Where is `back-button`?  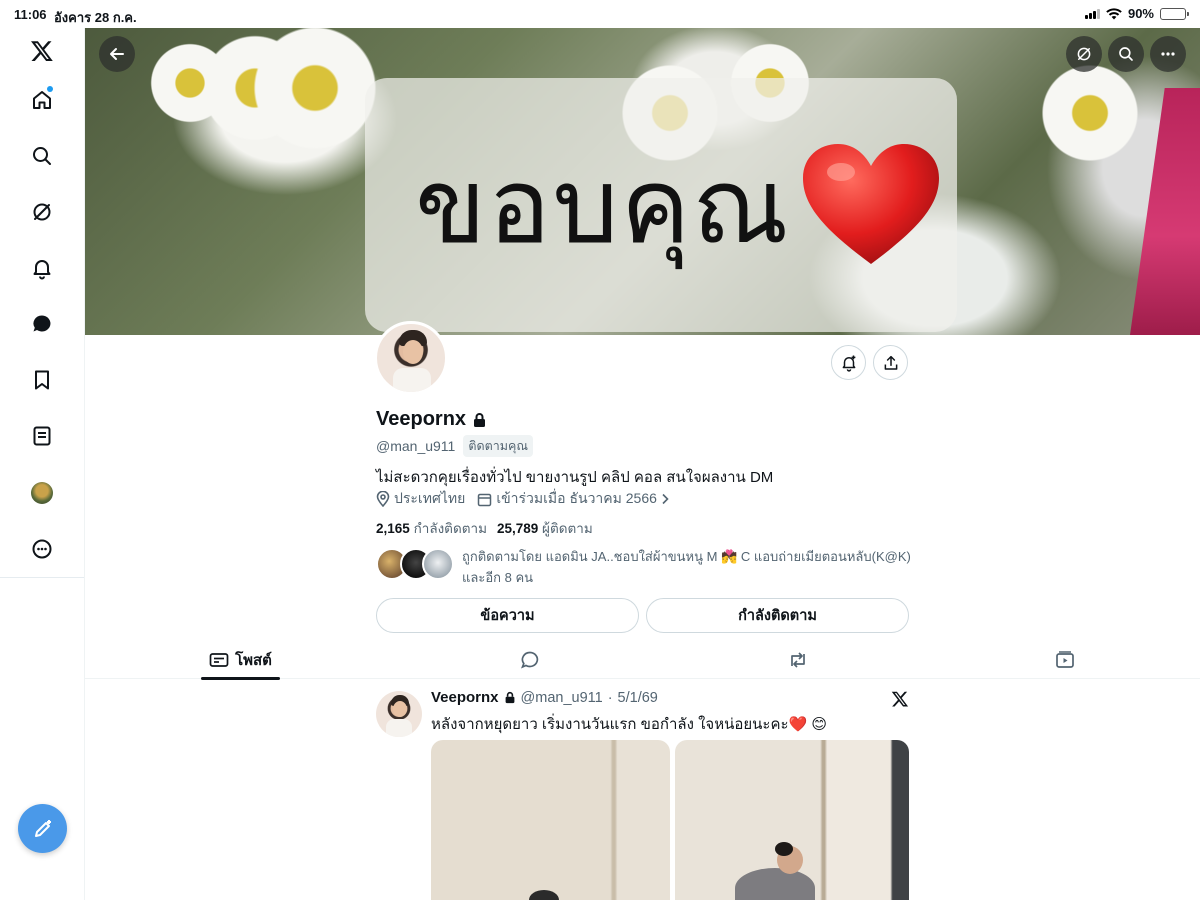 back-button is located at coordinates (117, 54).